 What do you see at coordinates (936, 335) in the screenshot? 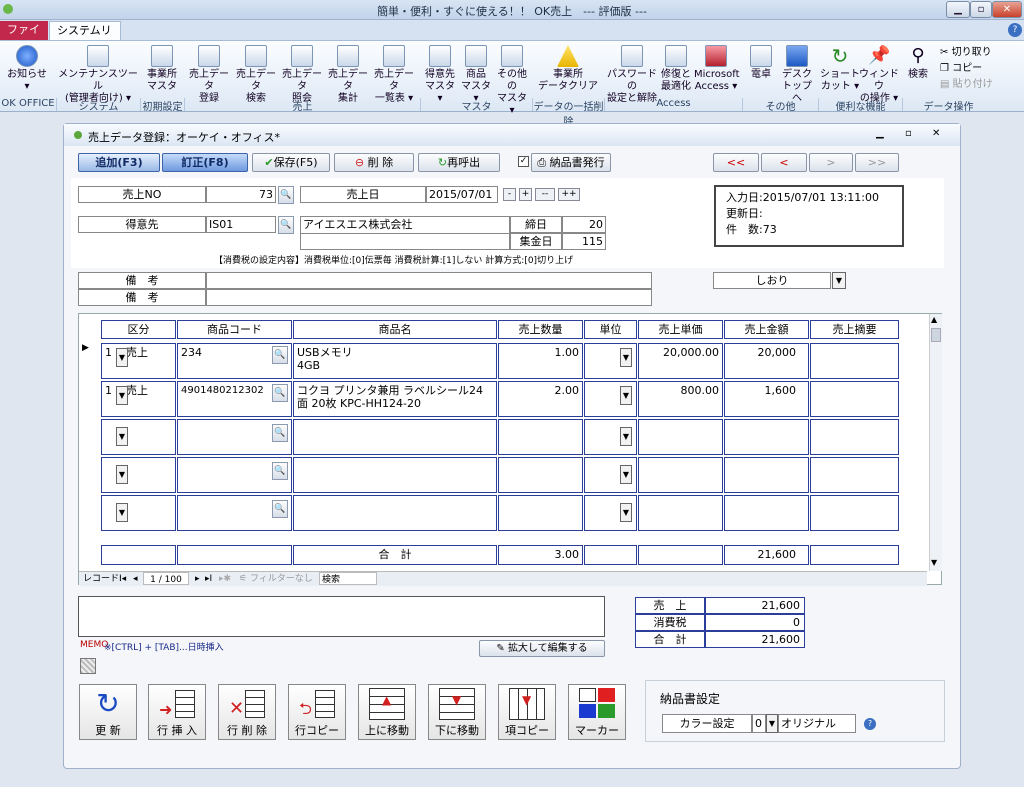
I see `scrollbar-thumb` at bounding box center [936, 335].